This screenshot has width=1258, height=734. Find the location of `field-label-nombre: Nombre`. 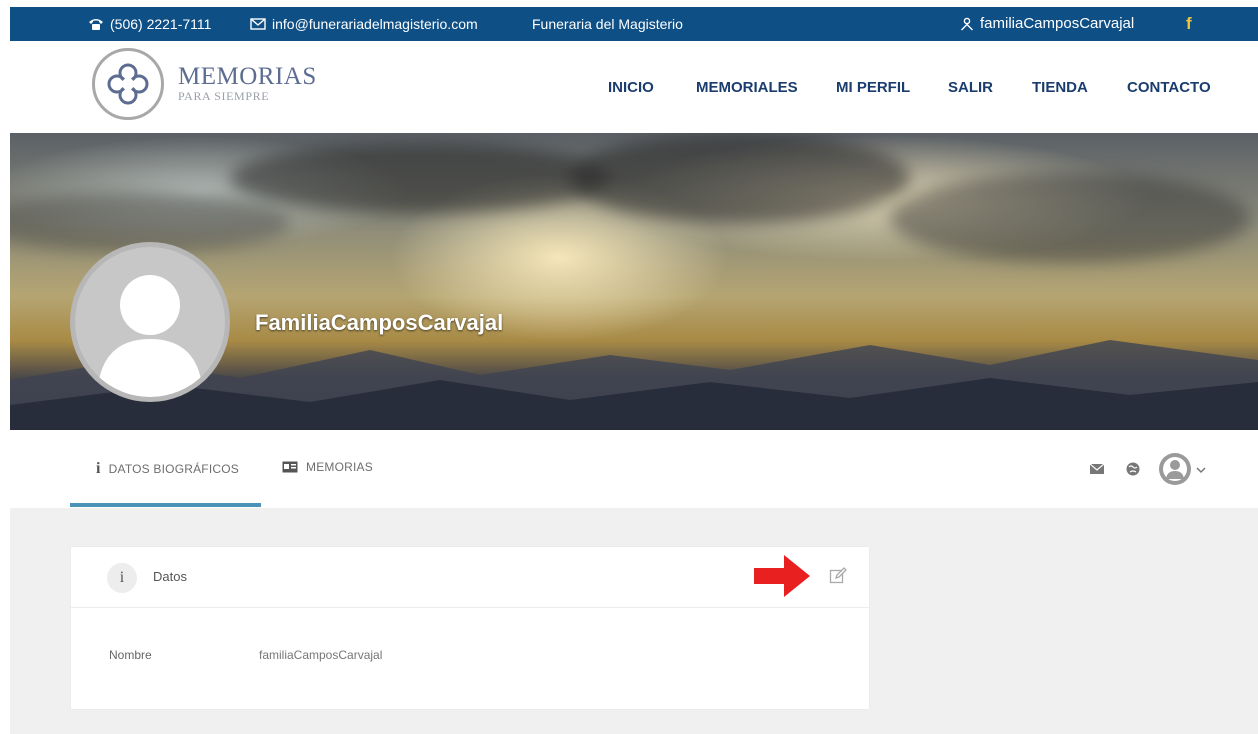

field-label-nombre: Nombre is located at coordinates (130, 655).